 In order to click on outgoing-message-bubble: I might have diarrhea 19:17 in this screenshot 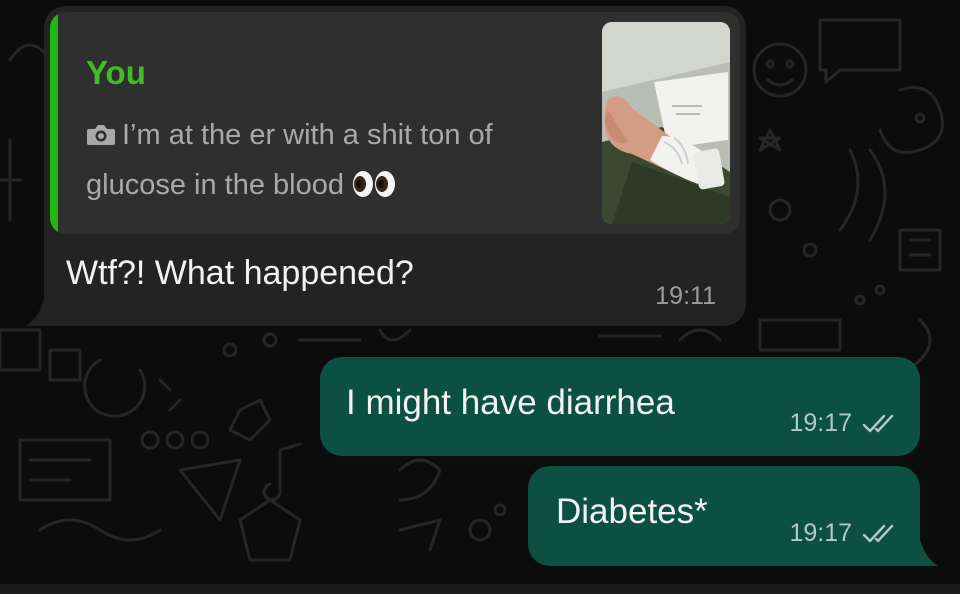, I will do `click(620, 406)`.